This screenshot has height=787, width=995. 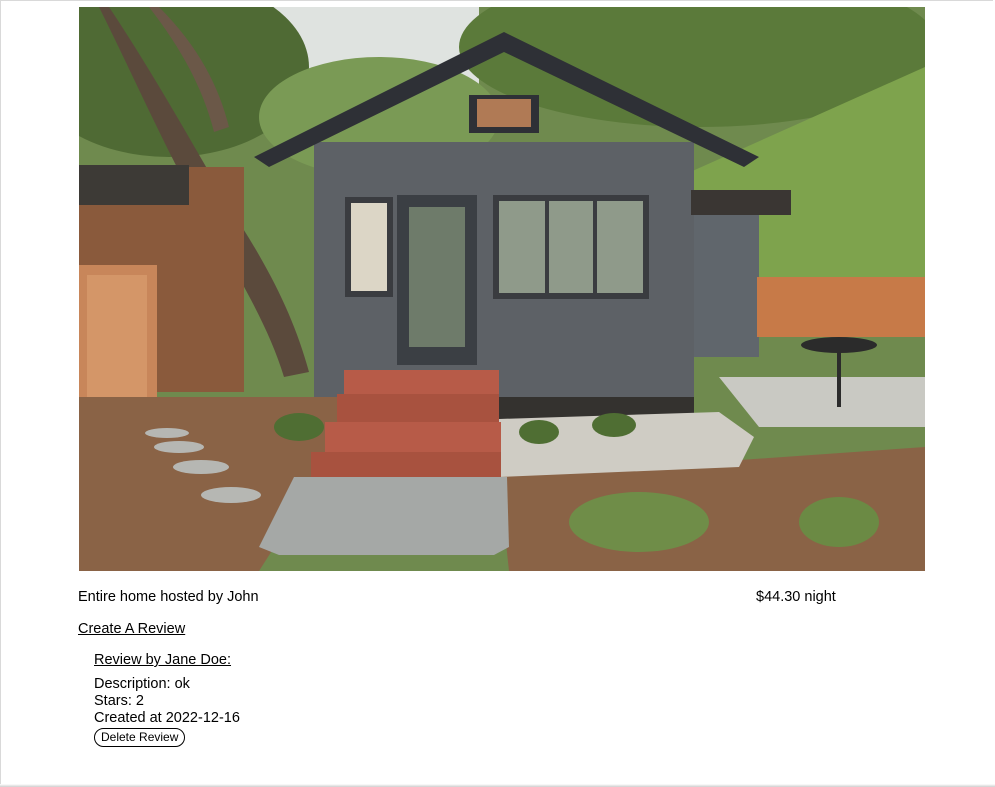 I want to click on review-created: Created at 2022-12-16, so click(x=167, y=718).